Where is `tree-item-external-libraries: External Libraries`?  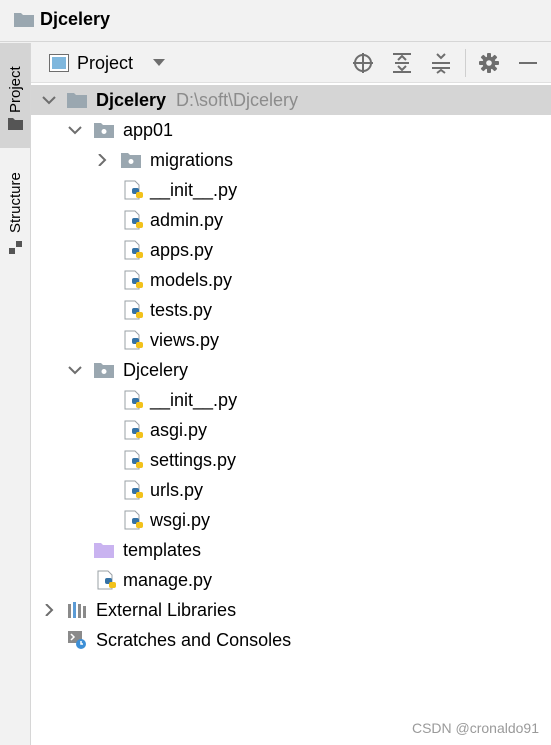
tree-item-external-libraries: External Libraries is located at coordinates (291, 610).